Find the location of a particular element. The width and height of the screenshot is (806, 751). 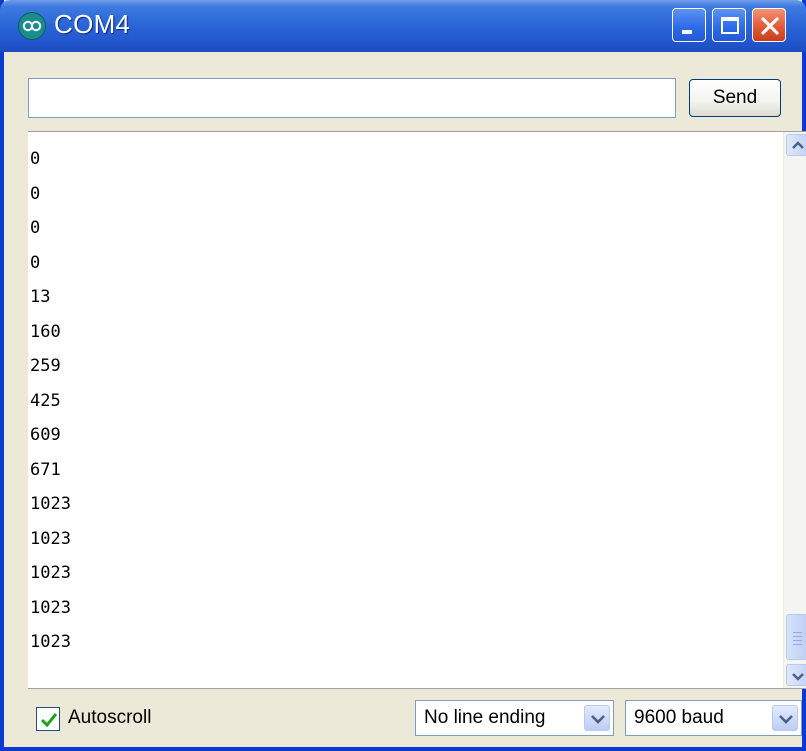

chevron-up-icon is located at coordinates (798, 145).